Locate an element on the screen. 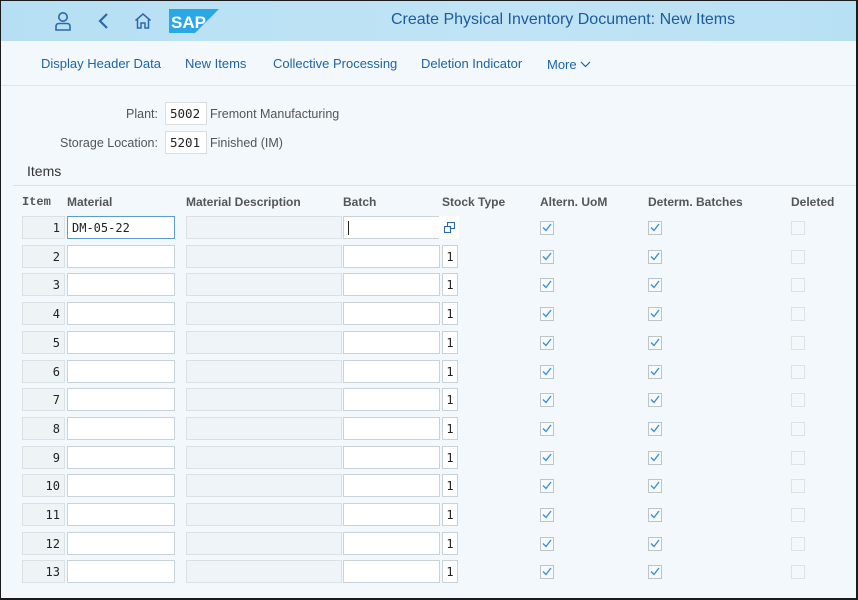  user-icon is located at coordinates (63, 21).